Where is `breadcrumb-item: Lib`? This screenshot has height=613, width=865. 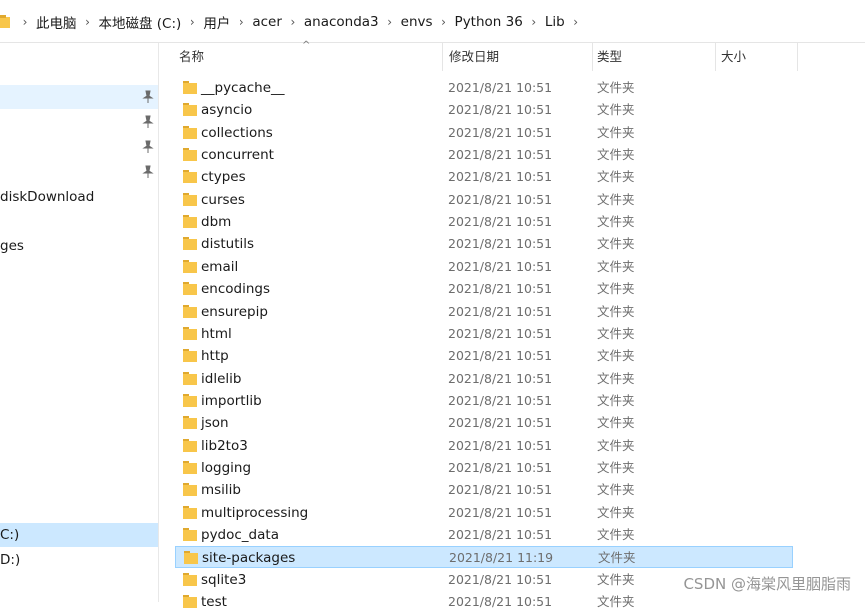
breadcrumb-item: Lib is located at coordinates (555, 22).